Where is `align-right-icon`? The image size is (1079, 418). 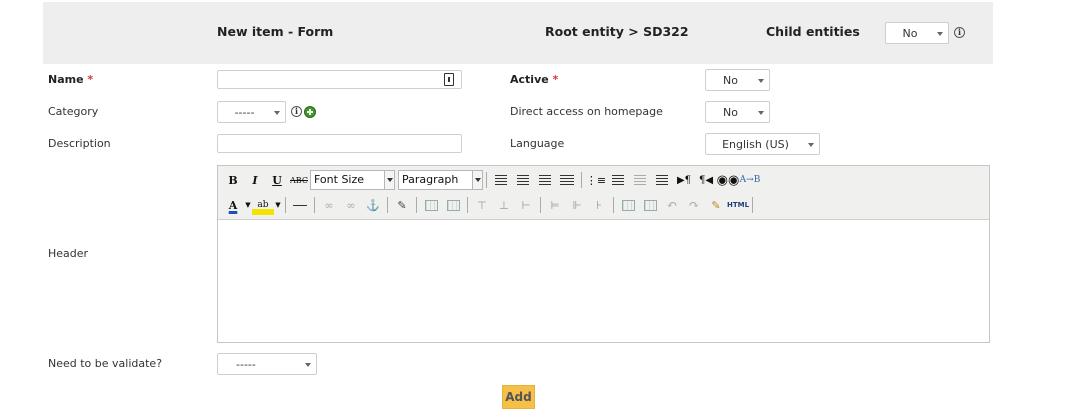
align-right-icon is located at coordinates (545, 180).